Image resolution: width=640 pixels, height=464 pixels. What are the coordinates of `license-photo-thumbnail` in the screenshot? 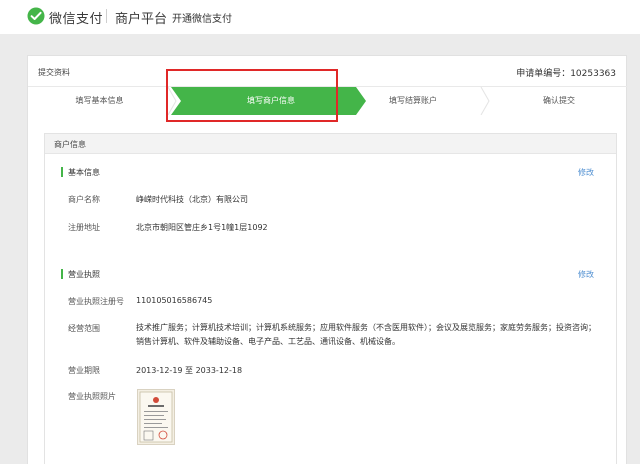 It's located at (156, 417).